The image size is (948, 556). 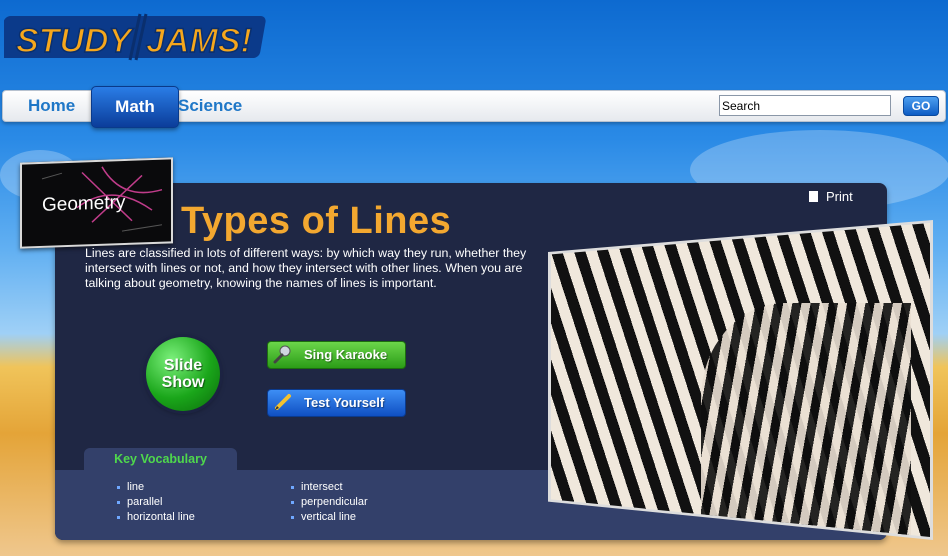 I want to click on geometry-topic-thumbnail: Geometry, so click(x=96, y=203).